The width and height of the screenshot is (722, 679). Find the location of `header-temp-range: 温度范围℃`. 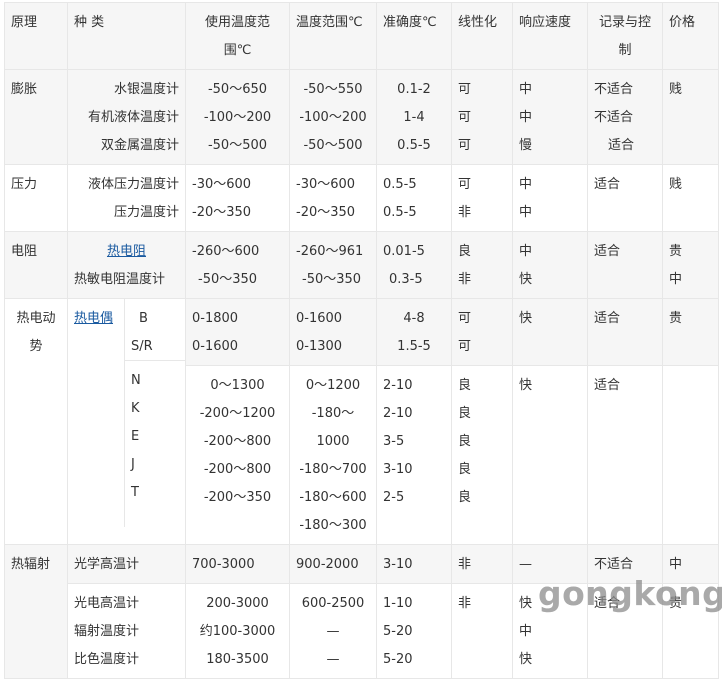

header-temp-range: 温度范围℃ is located at coordinates (333, 36).